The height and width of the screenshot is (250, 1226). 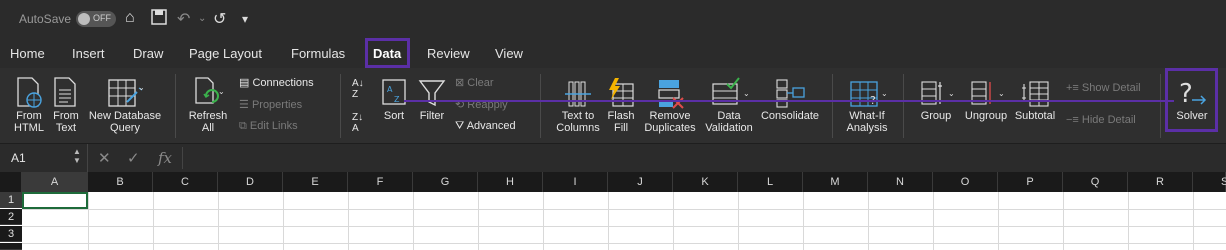 I want to click on web-document-icon, so click(x=29, y=92).